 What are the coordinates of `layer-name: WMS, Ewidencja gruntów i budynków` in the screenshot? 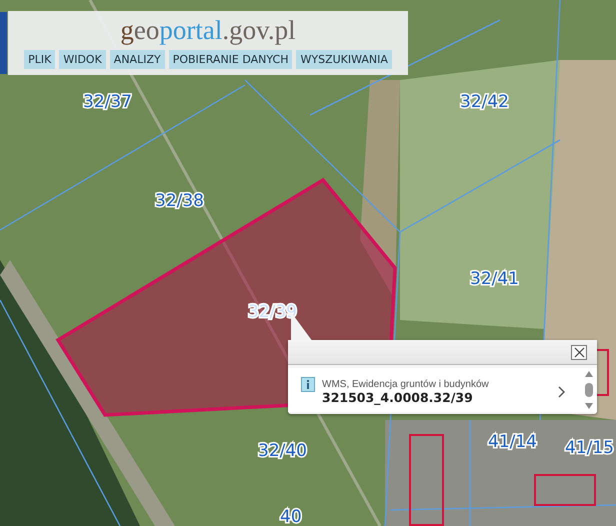 It's located at (406, 384).